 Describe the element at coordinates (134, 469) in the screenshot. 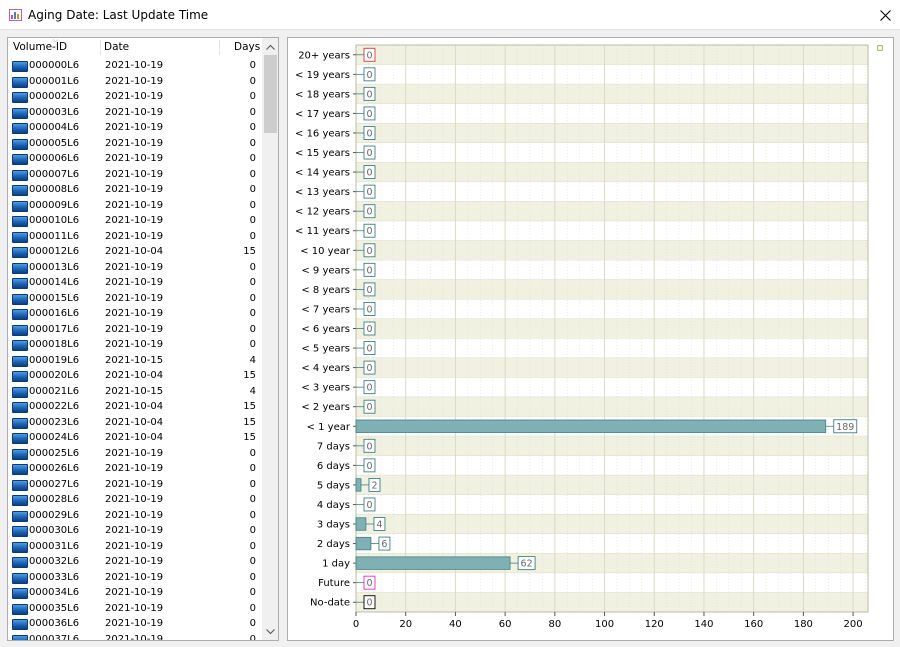

I see `list-item: 000026L6 2021-10-19 0` at that location.